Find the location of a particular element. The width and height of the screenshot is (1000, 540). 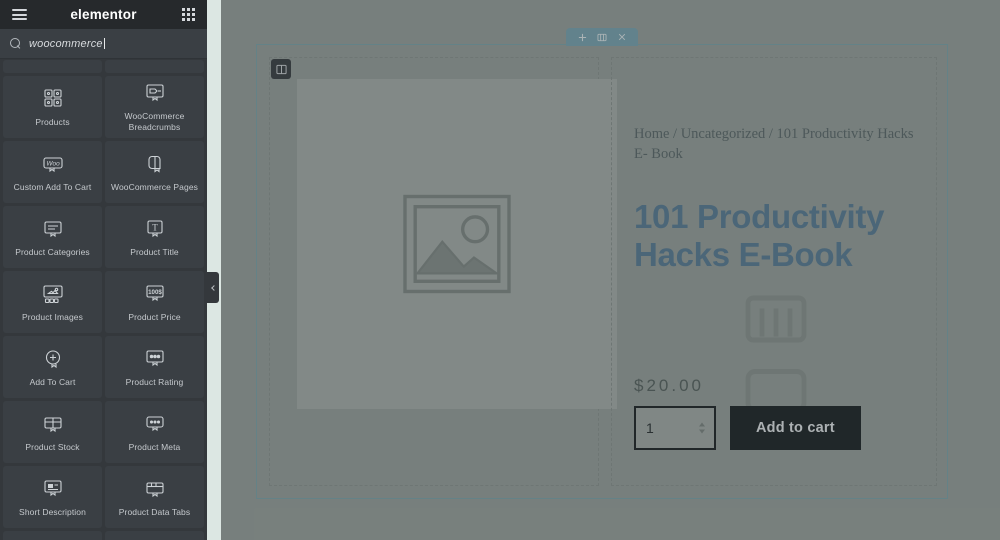

title-icon: T is located at coordinates (155, 229).